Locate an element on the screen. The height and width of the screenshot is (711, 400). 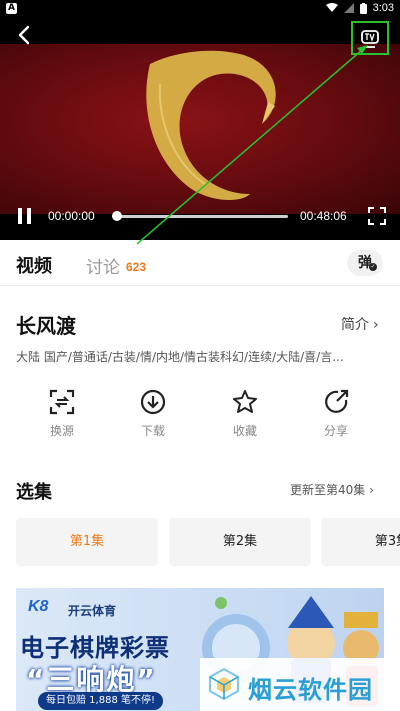
episodes-update-link: 更新至第40集 › is located at coordinates (332, 489).